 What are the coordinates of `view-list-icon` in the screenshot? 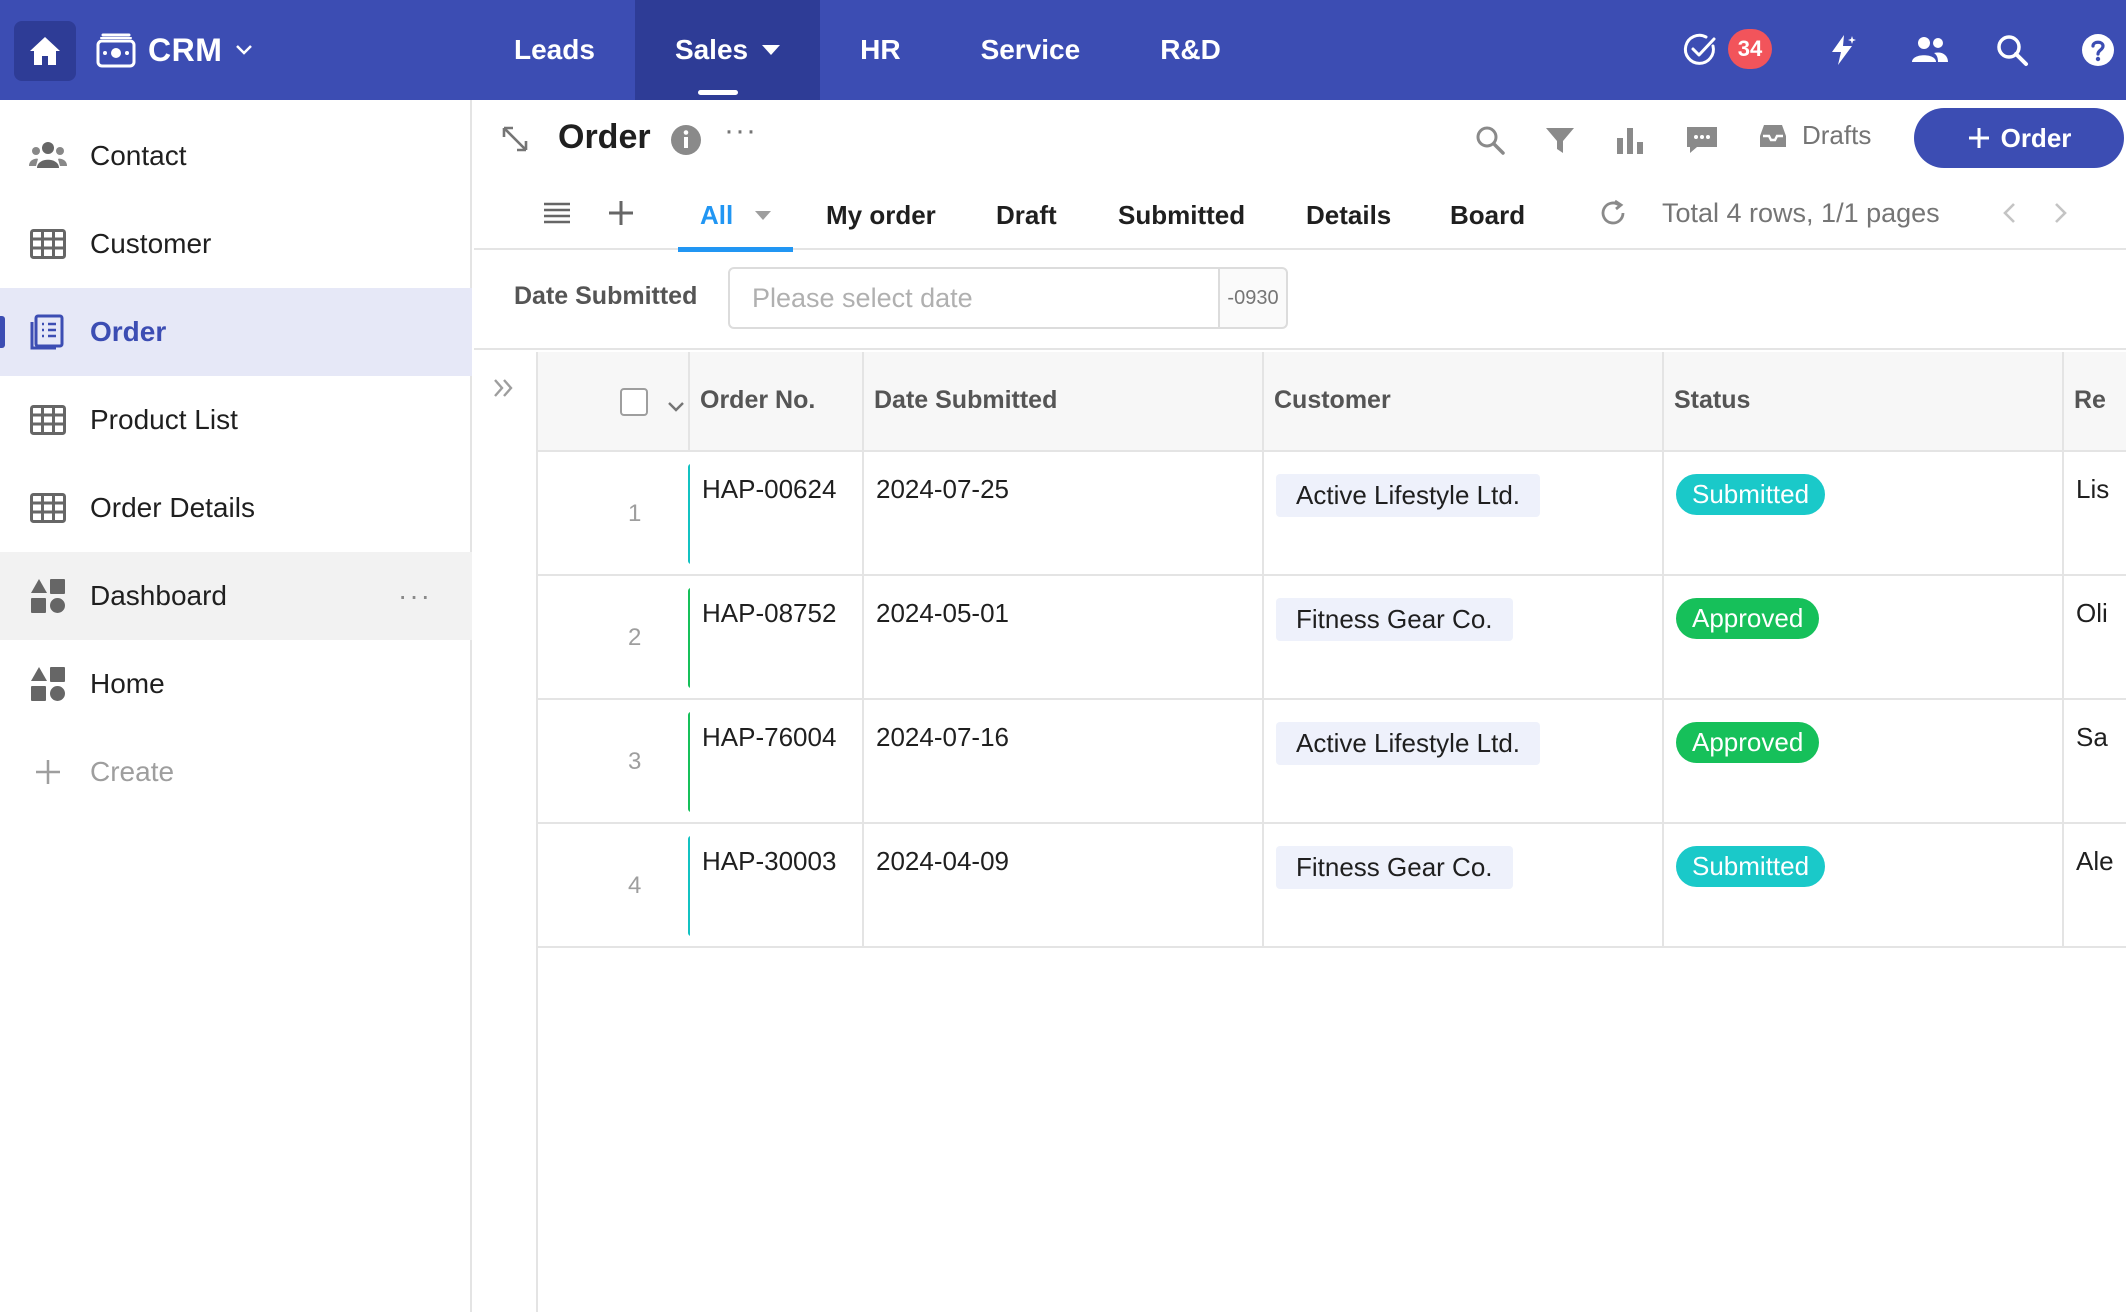 It's located at (557, 215).